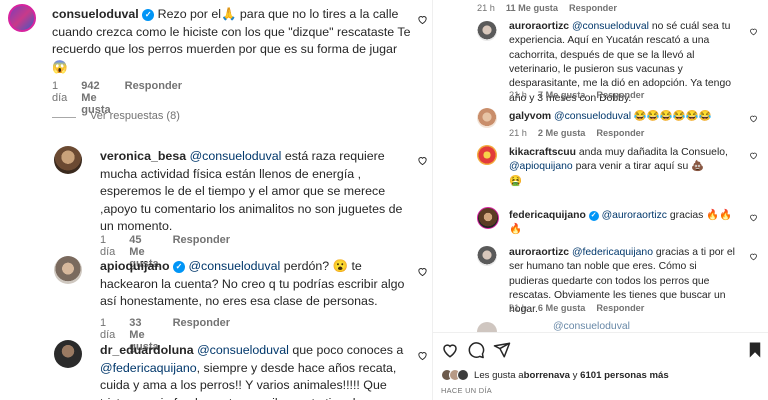 This screenshot has width=768, height=400. I want to click on comment-text: galyvom @consueloduval 😂😂😂😂😂😂, so click(627, 117).